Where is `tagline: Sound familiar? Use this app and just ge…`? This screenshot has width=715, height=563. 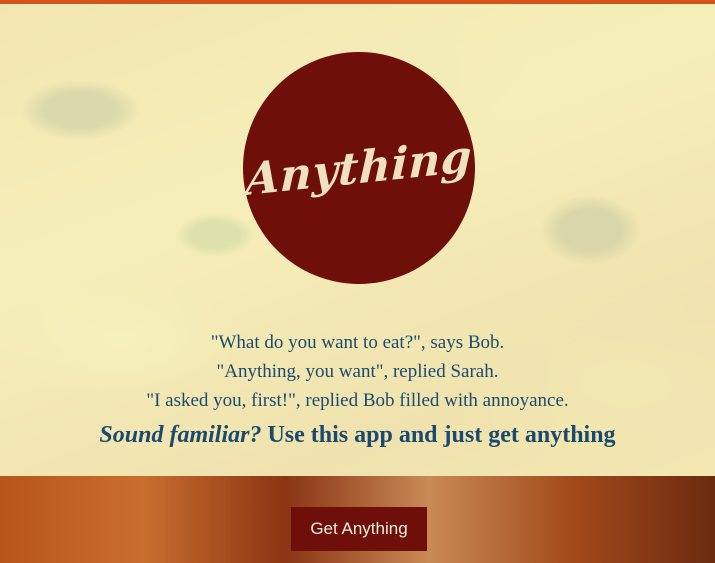
tagline: Sound familiar? Use this app and just ge… is located at coordinates (357, 435).